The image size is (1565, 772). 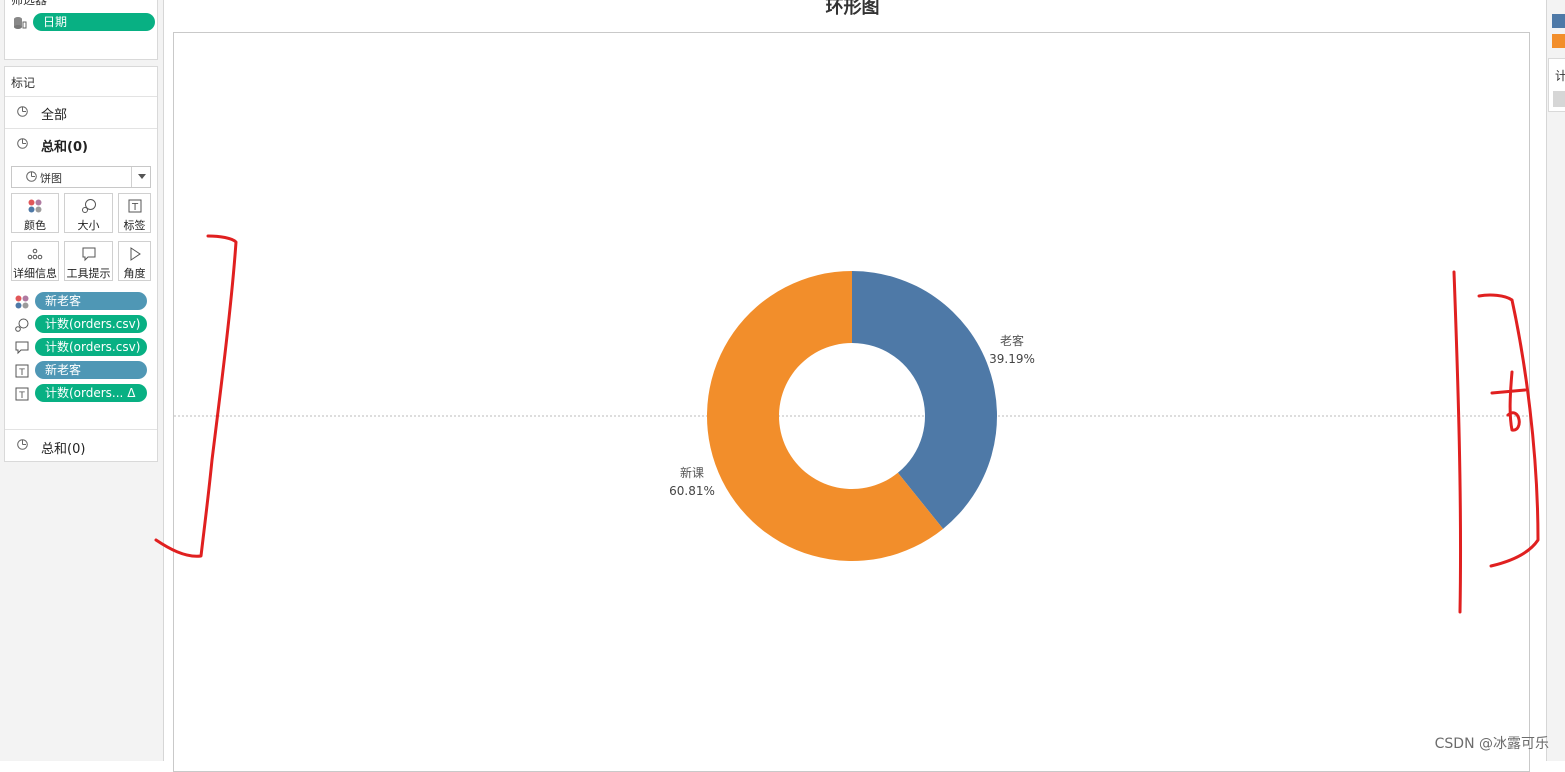 What do you see at coordinates (1556, 85) in the screenshot?
I see `legend-card: 计` at bounding box center [1556, 85].